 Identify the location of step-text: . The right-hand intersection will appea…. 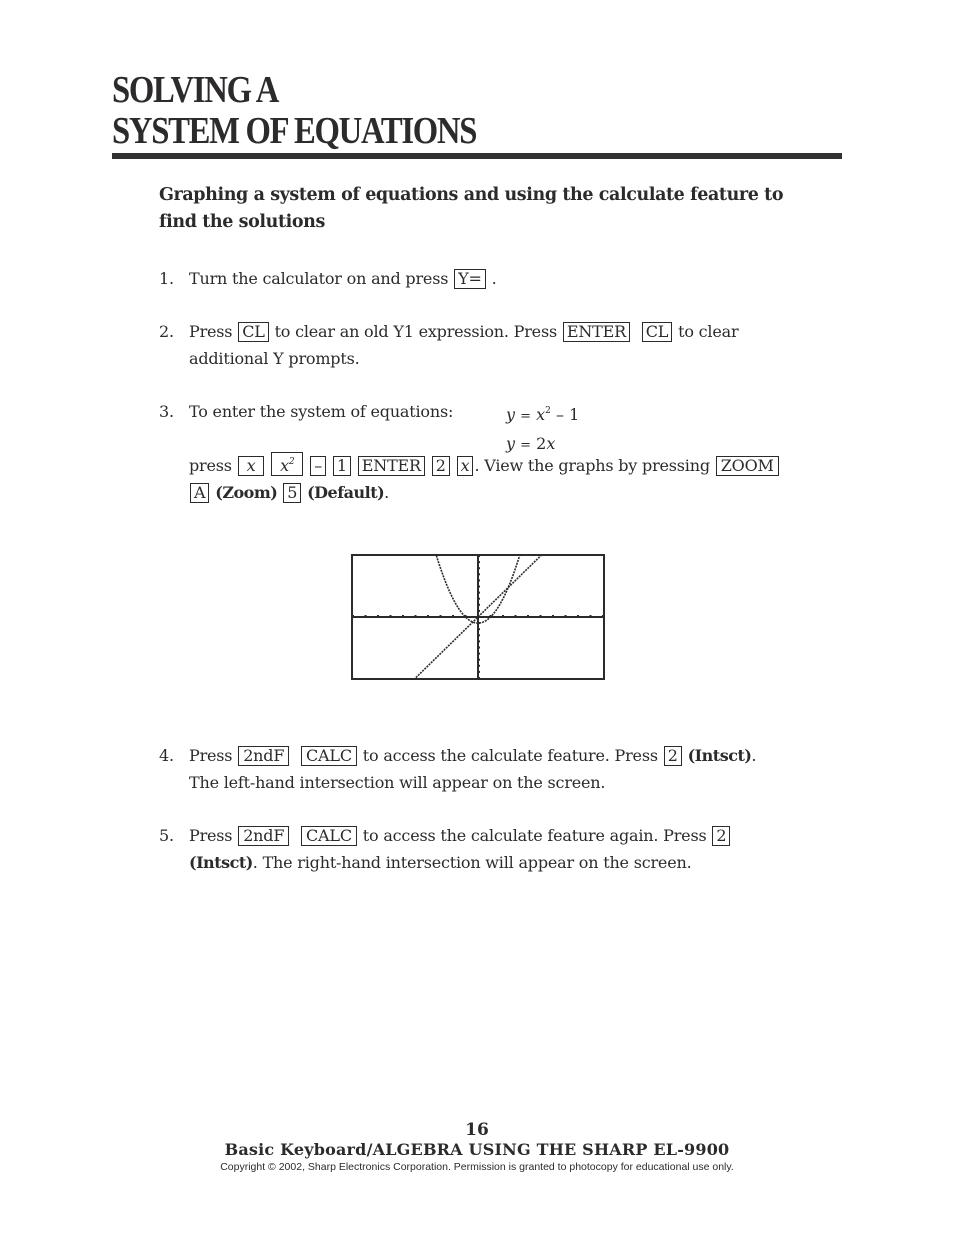
(472, 862).